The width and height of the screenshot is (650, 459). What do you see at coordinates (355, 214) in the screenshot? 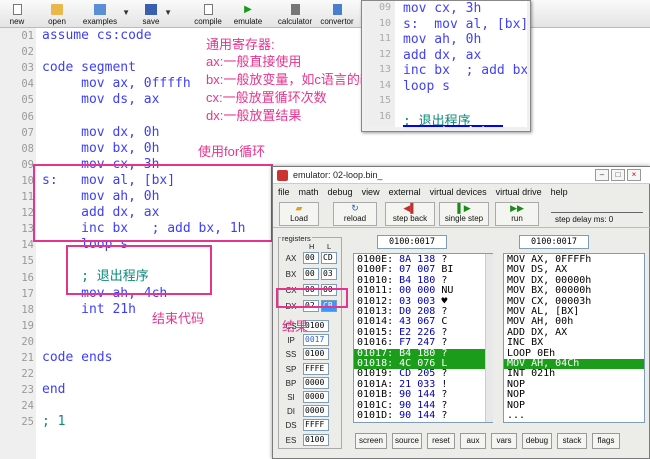
I see `reload-button: ↻ reload` at bounding box center [355, 214].